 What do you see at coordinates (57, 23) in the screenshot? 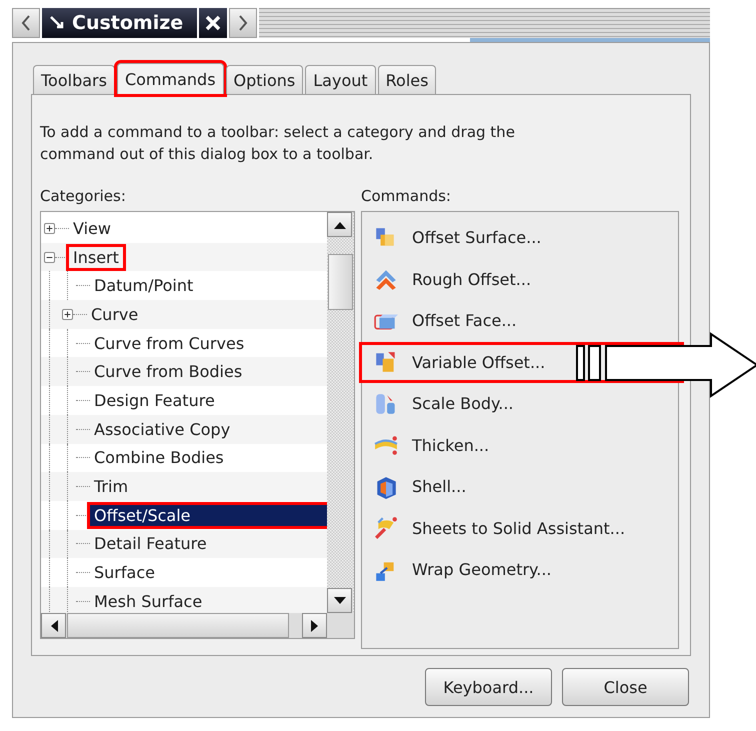
I see `pin-icon` at bounding box center [57, 23].